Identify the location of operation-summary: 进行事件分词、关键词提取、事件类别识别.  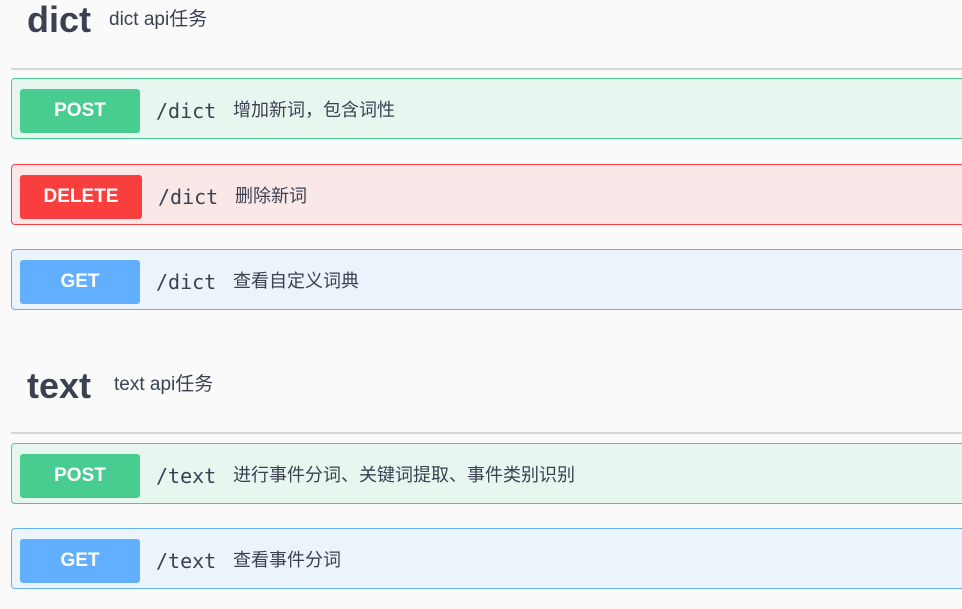
(404, 475).